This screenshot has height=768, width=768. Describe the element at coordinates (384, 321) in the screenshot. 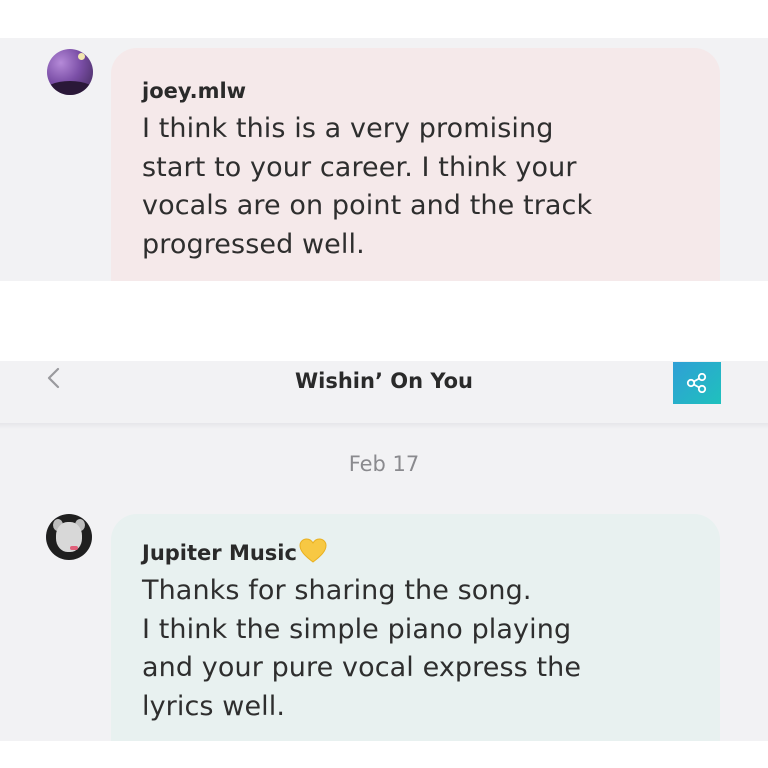

I see `screenshot-divider` at that location.